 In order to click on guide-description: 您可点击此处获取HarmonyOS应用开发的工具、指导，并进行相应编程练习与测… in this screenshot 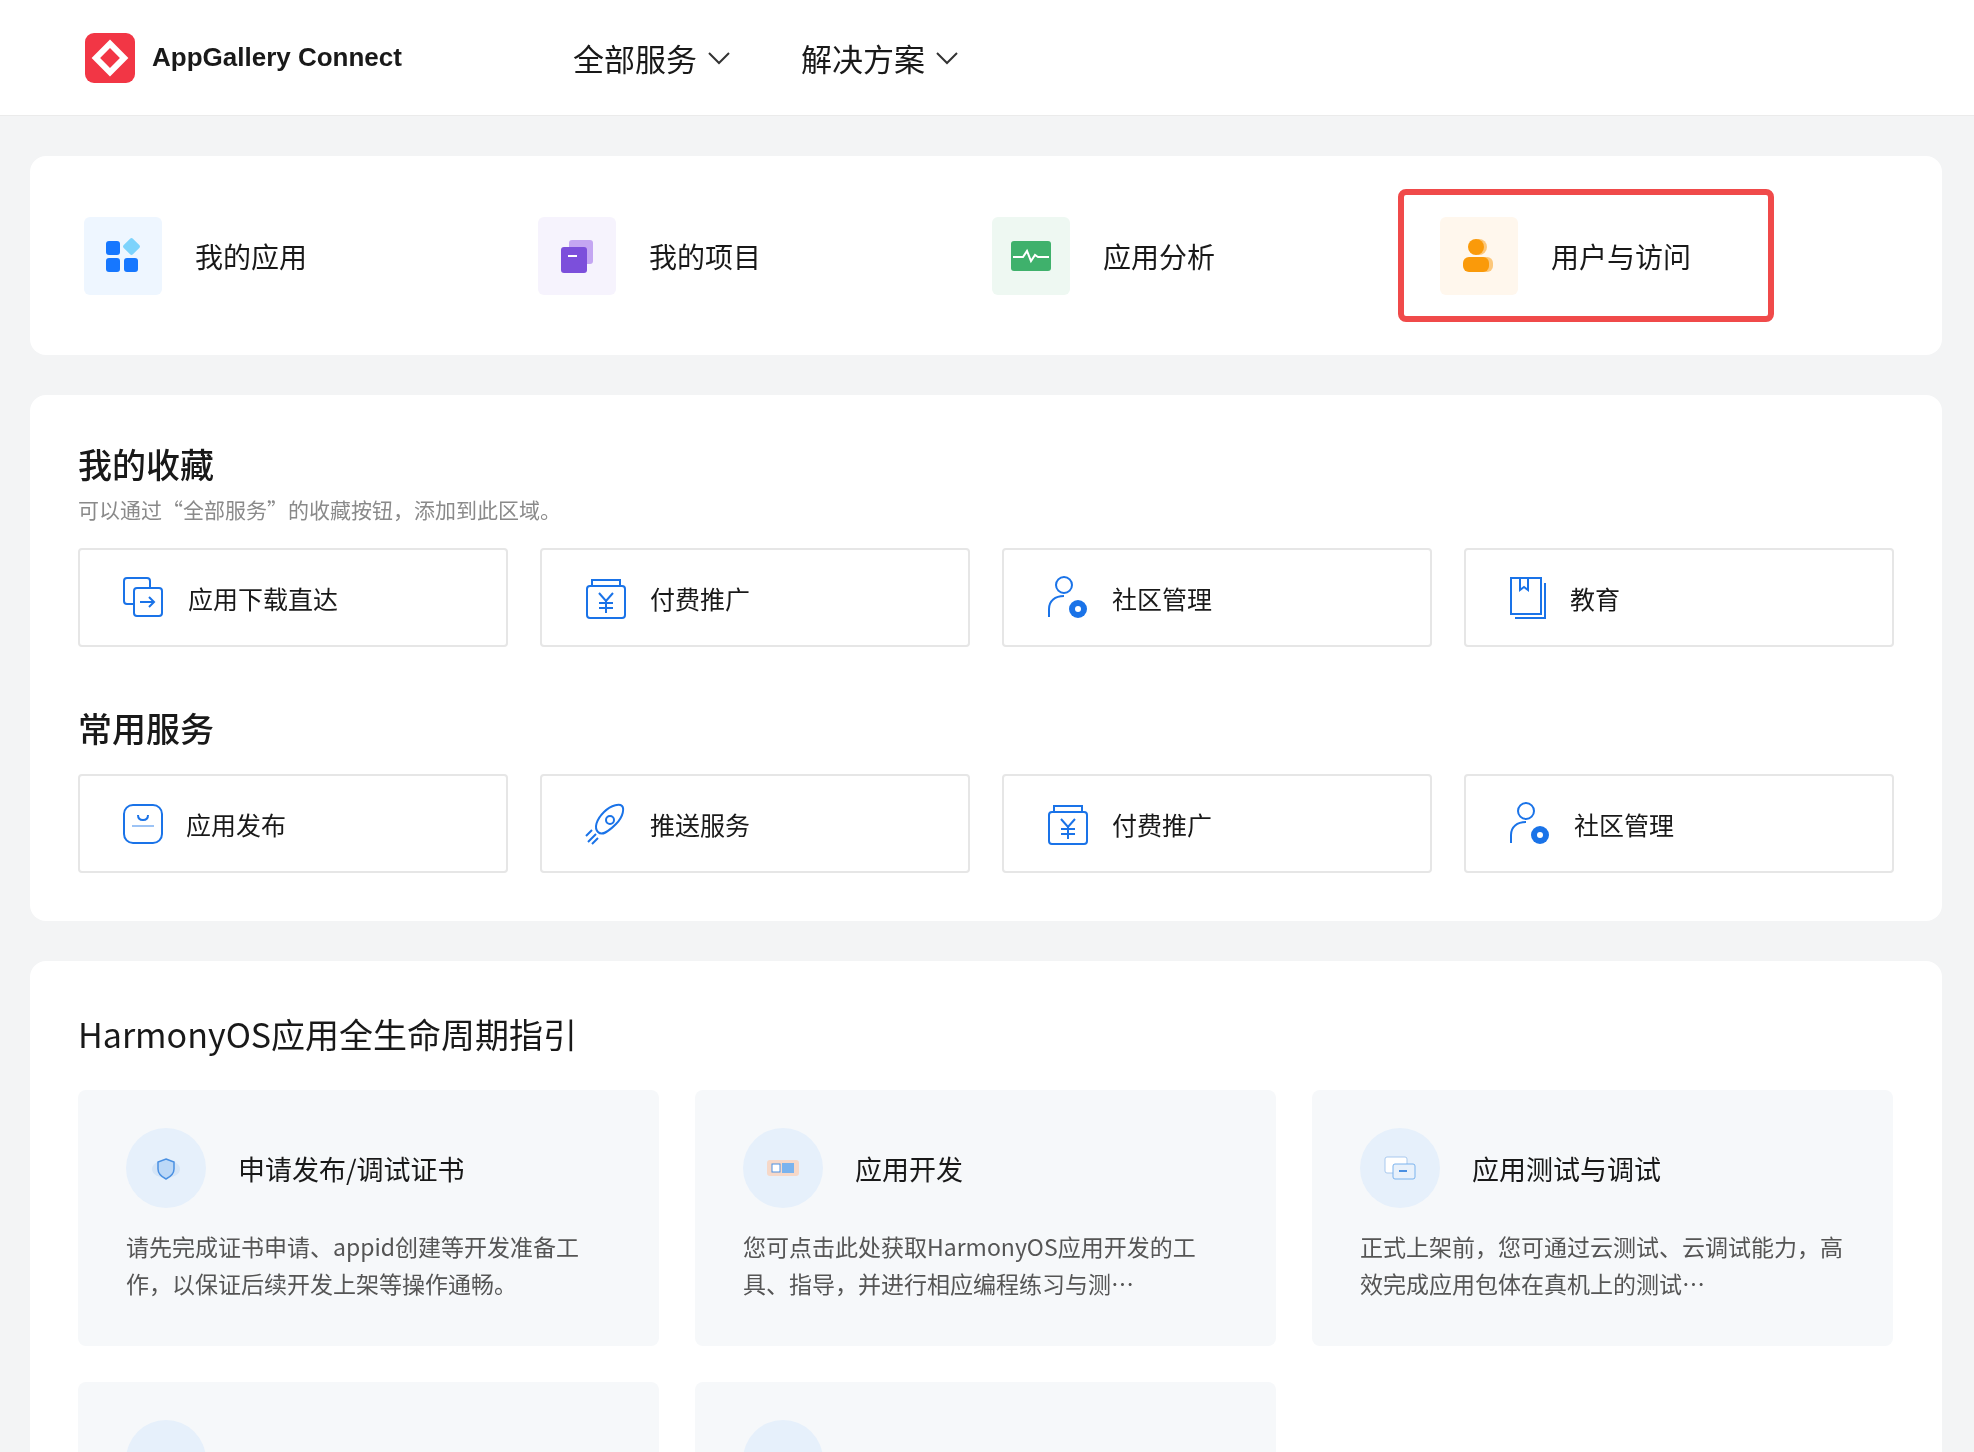, I will do `click(970, 1265)`.